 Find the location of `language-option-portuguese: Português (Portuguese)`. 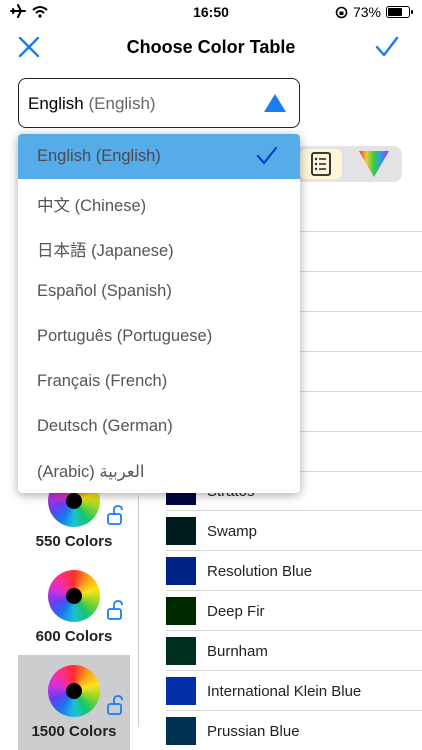

language-option-portuguese: Português (Portuguese) is located at coordinates (159, 336).